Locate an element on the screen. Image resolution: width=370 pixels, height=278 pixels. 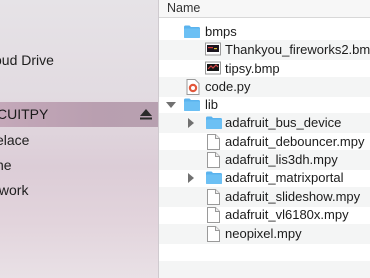
file-name: bmps is located at coordinates (221, 31).